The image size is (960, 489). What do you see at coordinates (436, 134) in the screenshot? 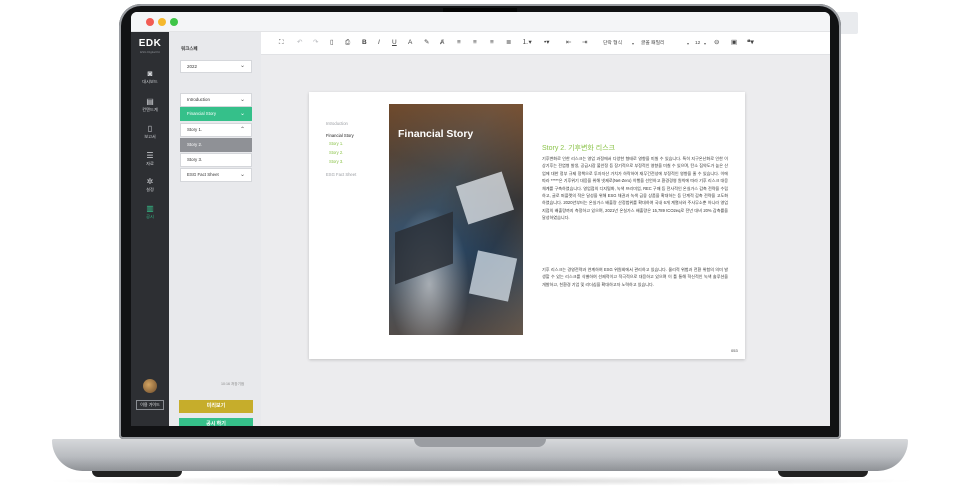
I see `hero-title: Financial Story` at bounding box center [436, 134].